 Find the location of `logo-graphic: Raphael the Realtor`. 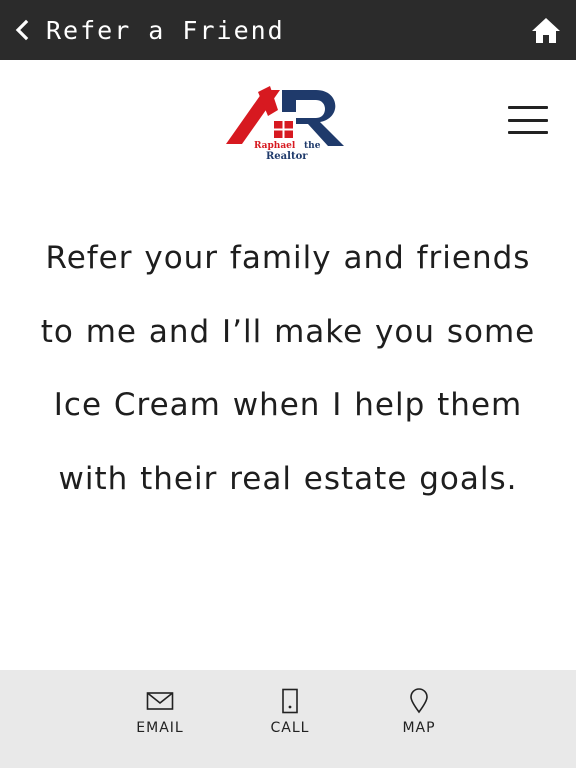

logo-graphic: Raphael the Realtor is located at coordinates (285, 124).